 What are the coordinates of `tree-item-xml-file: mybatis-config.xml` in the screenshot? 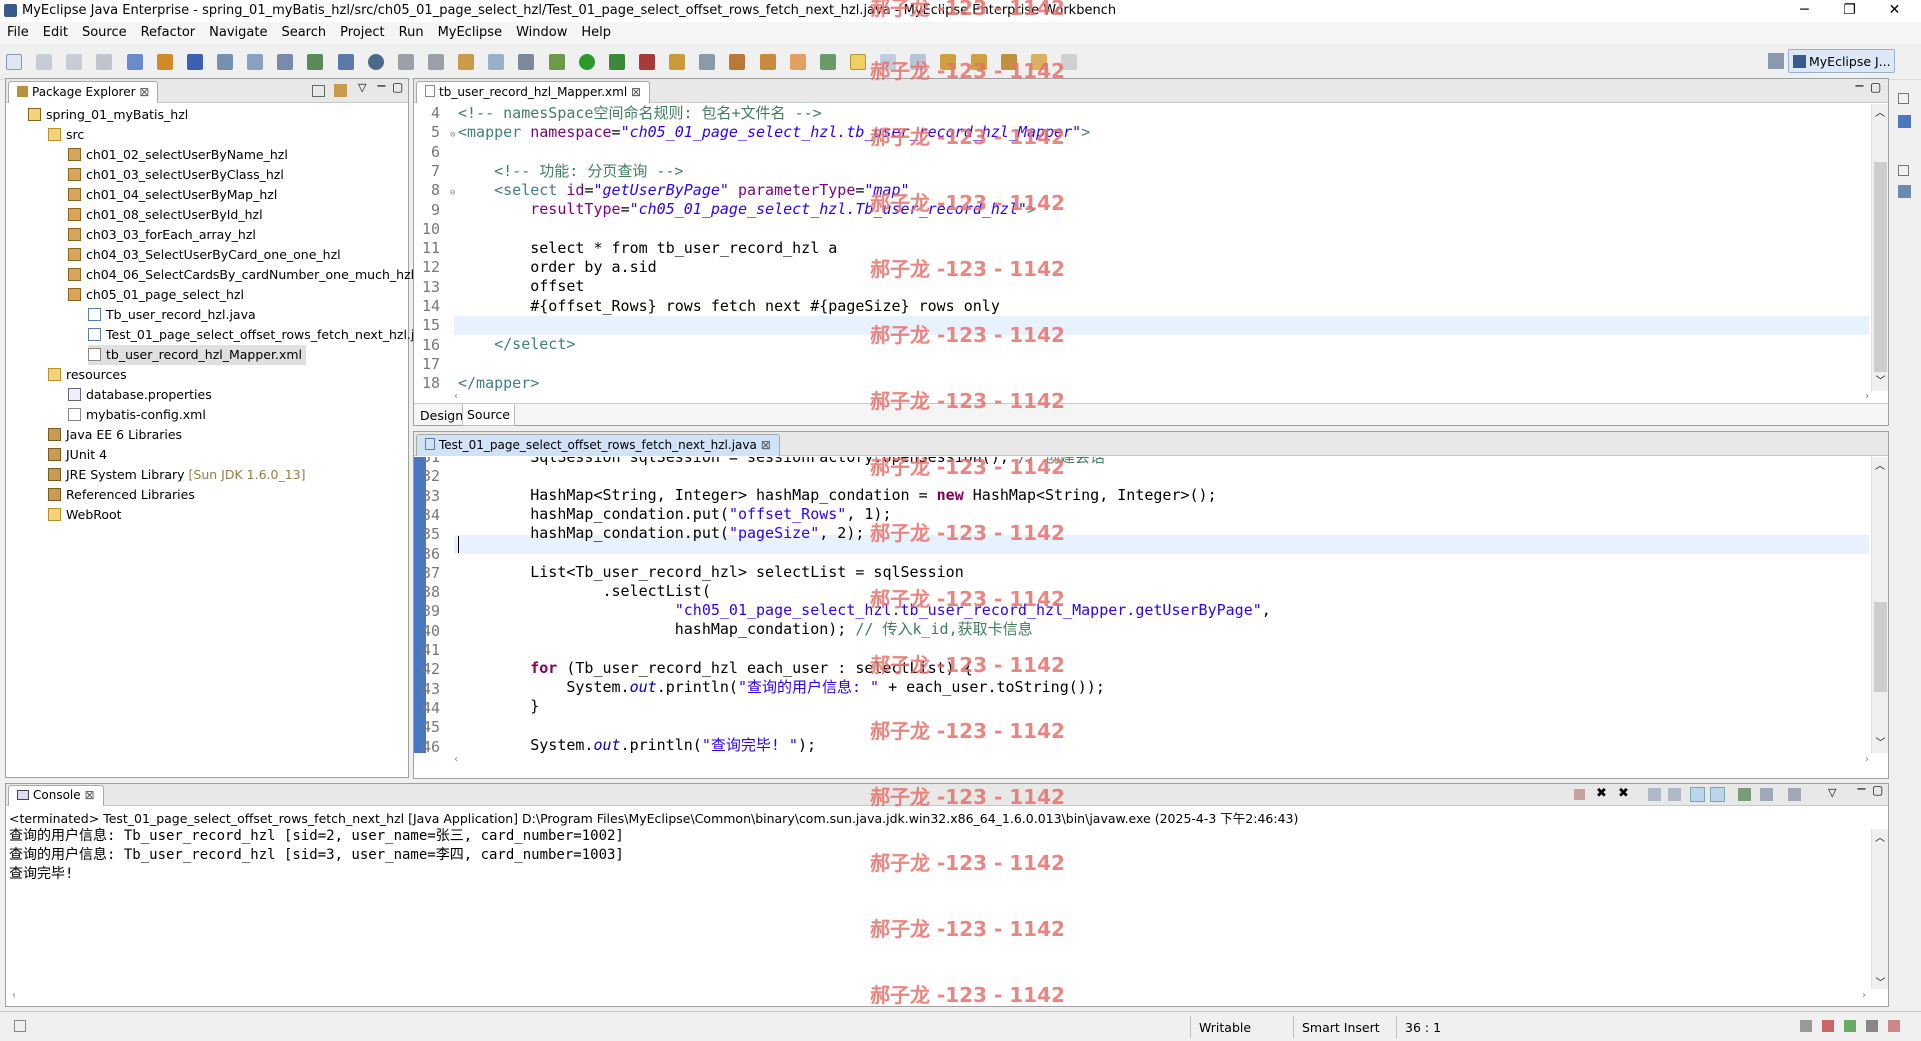 It's located at (137, 415).